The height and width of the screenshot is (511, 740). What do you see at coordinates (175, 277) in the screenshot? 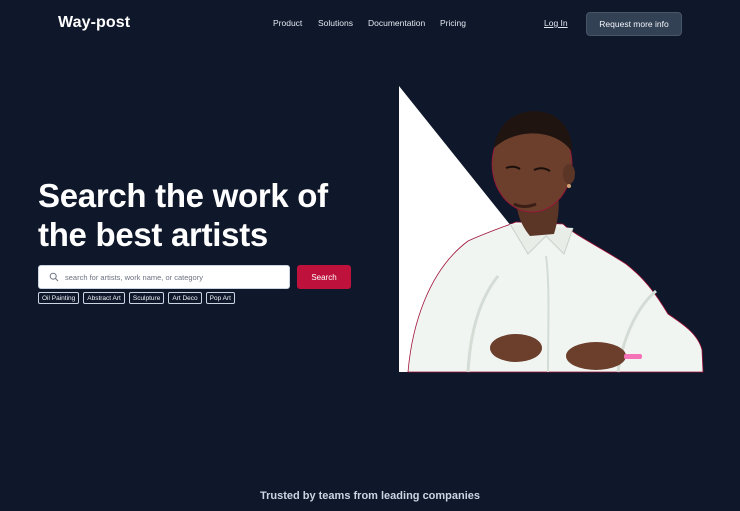
I see `search-input` at bounding box center [175, 277].